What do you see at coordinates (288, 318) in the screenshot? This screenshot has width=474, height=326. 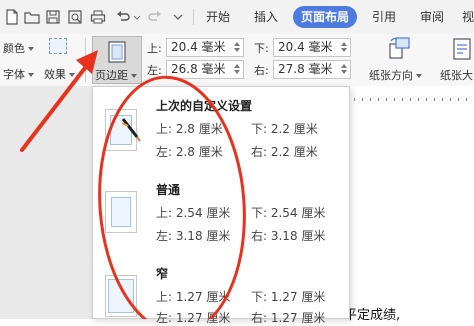 I see `preset-right-value: 右: 1.27 厘米` at bounding box center [288, 318].